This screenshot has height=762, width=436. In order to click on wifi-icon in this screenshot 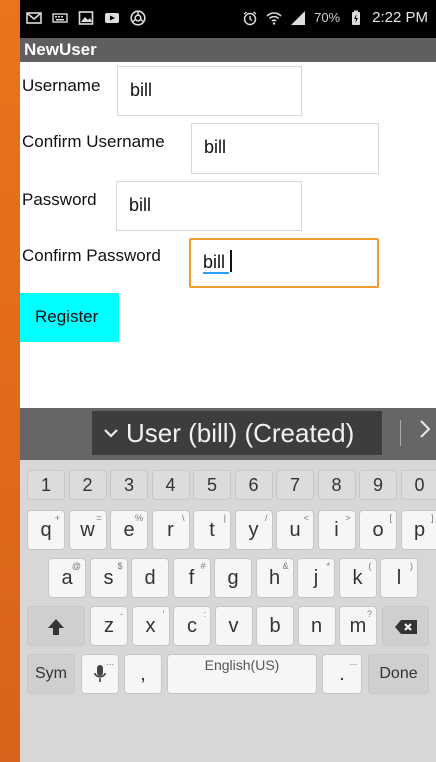, I will do `click(274, 18)`.